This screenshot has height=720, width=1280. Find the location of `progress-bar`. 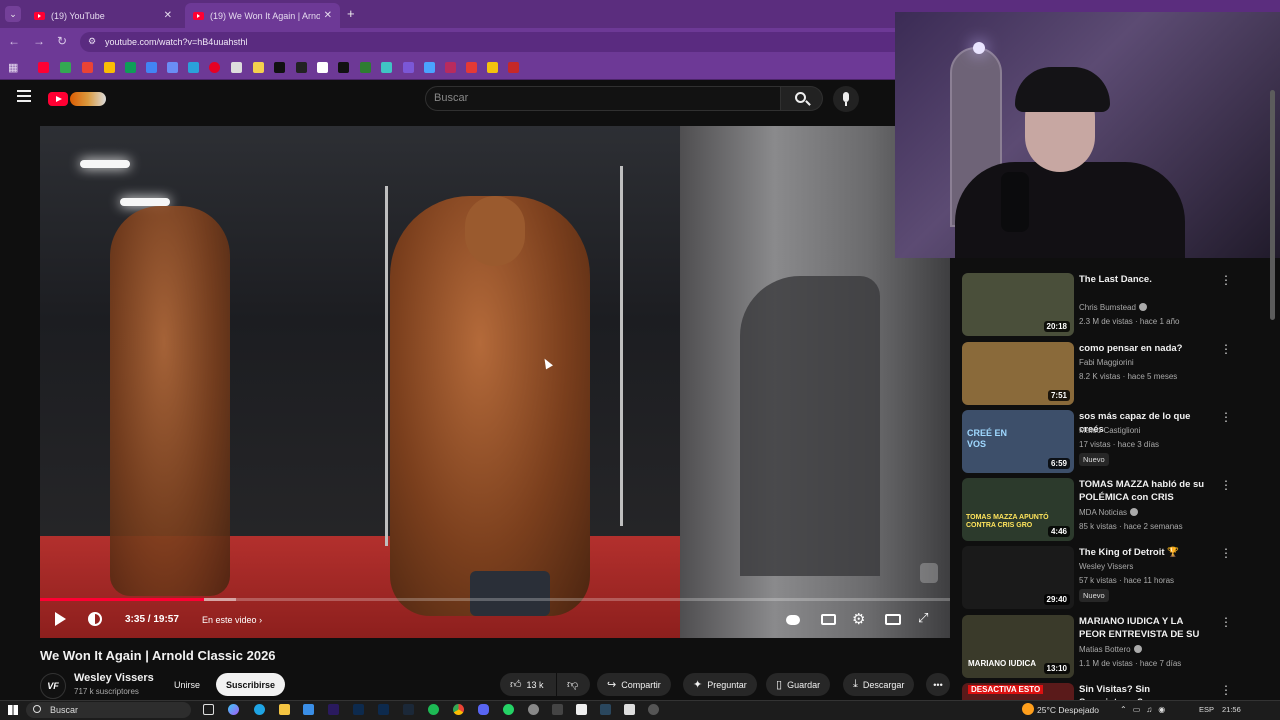

progress-bar is located at coordinates (495, 599).